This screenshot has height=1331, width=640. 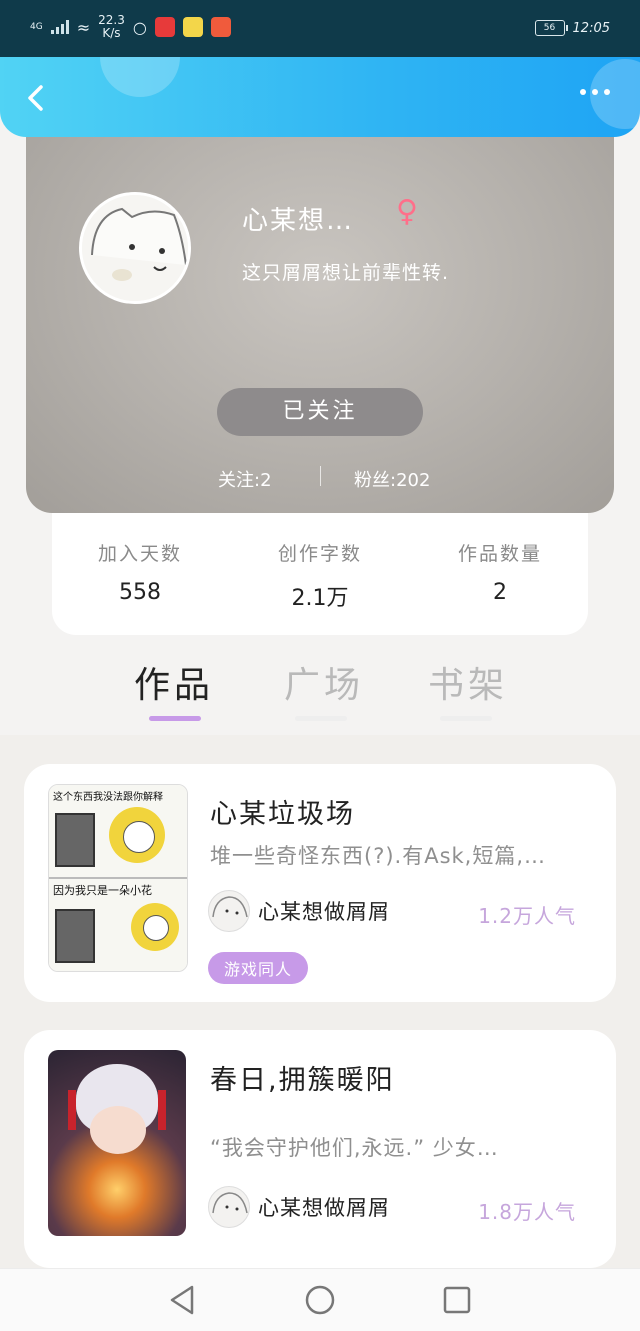 I want to click on recents-nav-button, so click(x=457, y=1300).